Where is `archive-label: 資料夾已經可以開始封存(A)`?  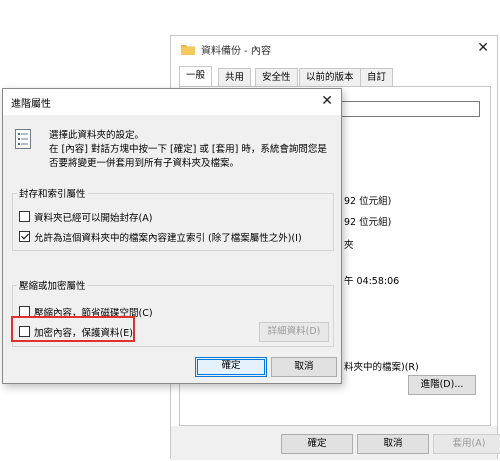
archive-label: 資料夾已經可以開始封存(A) is located at coordinates (93, 217).